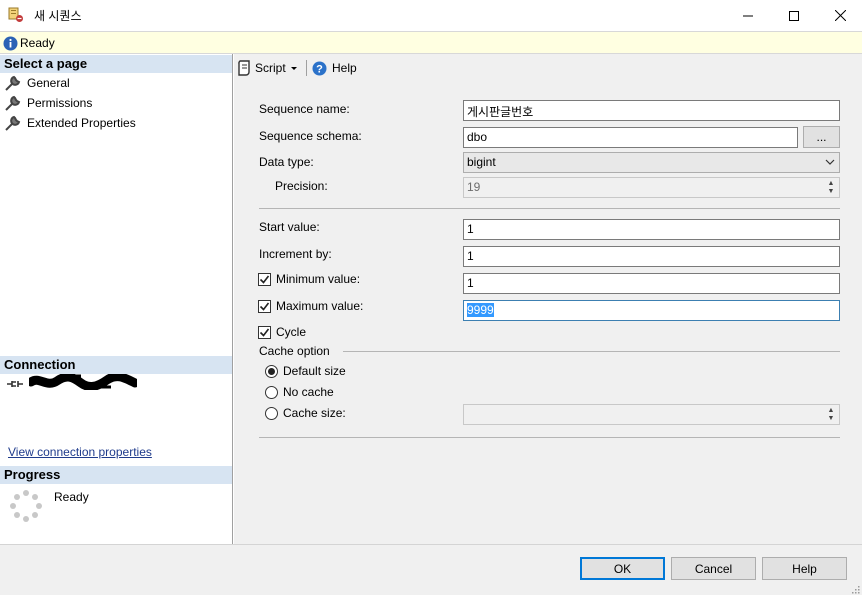 This screenshot has width=862, height=595. I want to click on maximum-value-input: 9999, so click(651, 310).